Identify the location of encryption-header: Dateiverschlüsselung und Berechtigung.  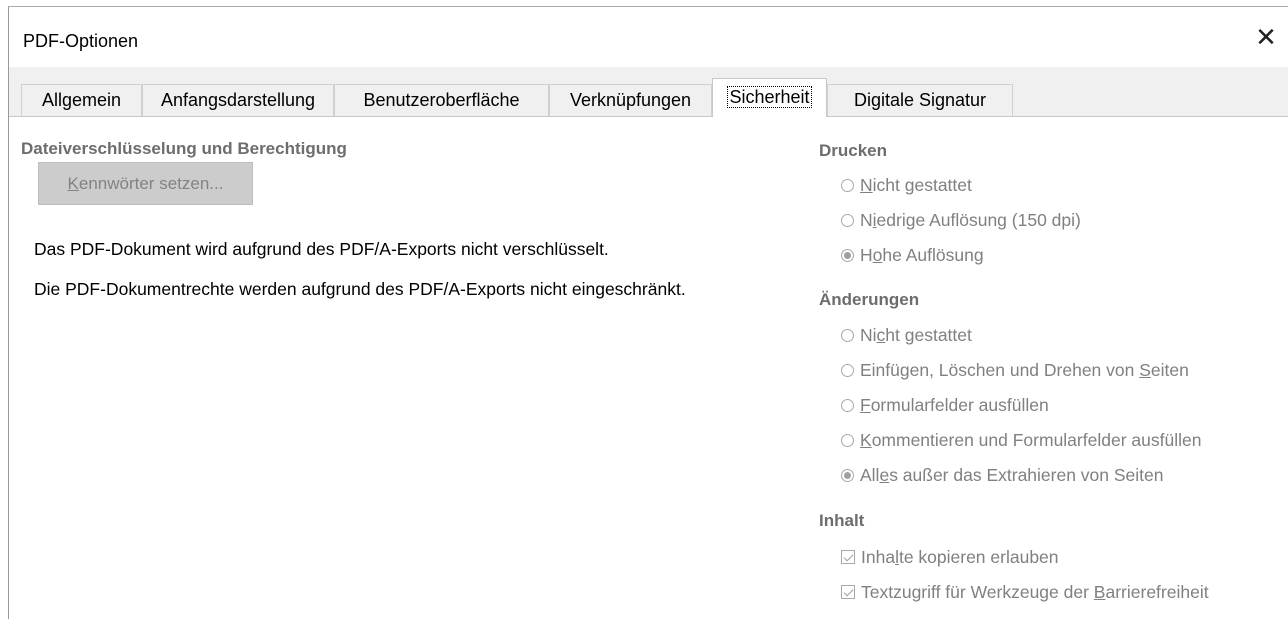
(184, 148).